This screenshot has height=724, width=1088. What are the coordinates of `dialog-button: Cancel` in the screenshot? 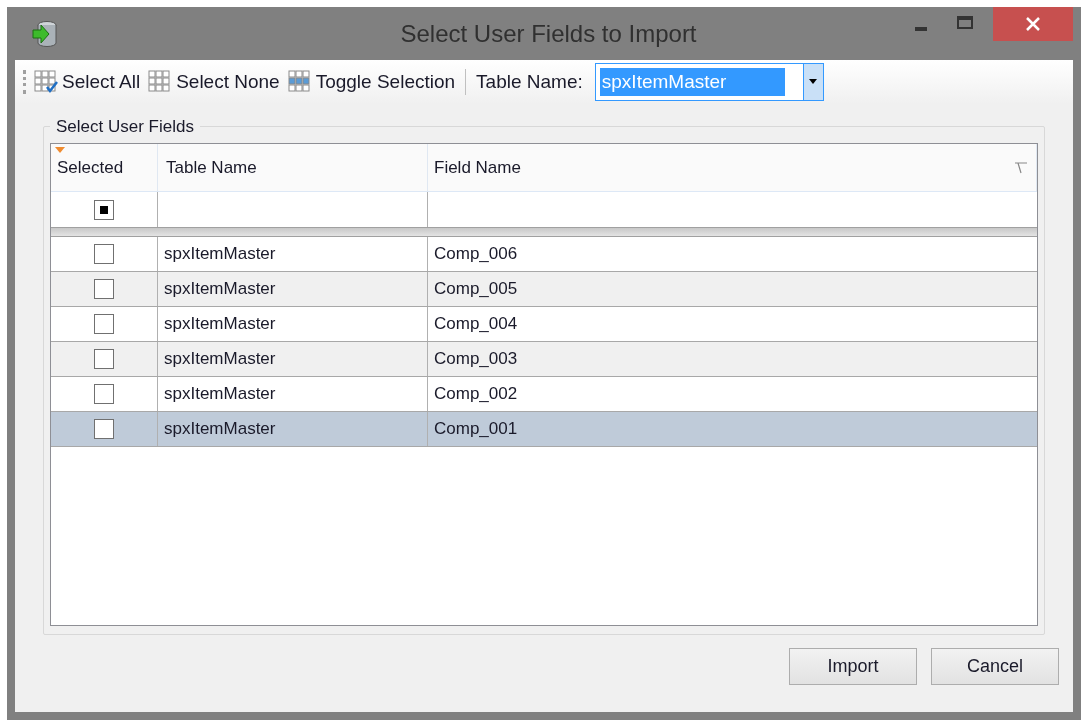 It's located at (995, 666).